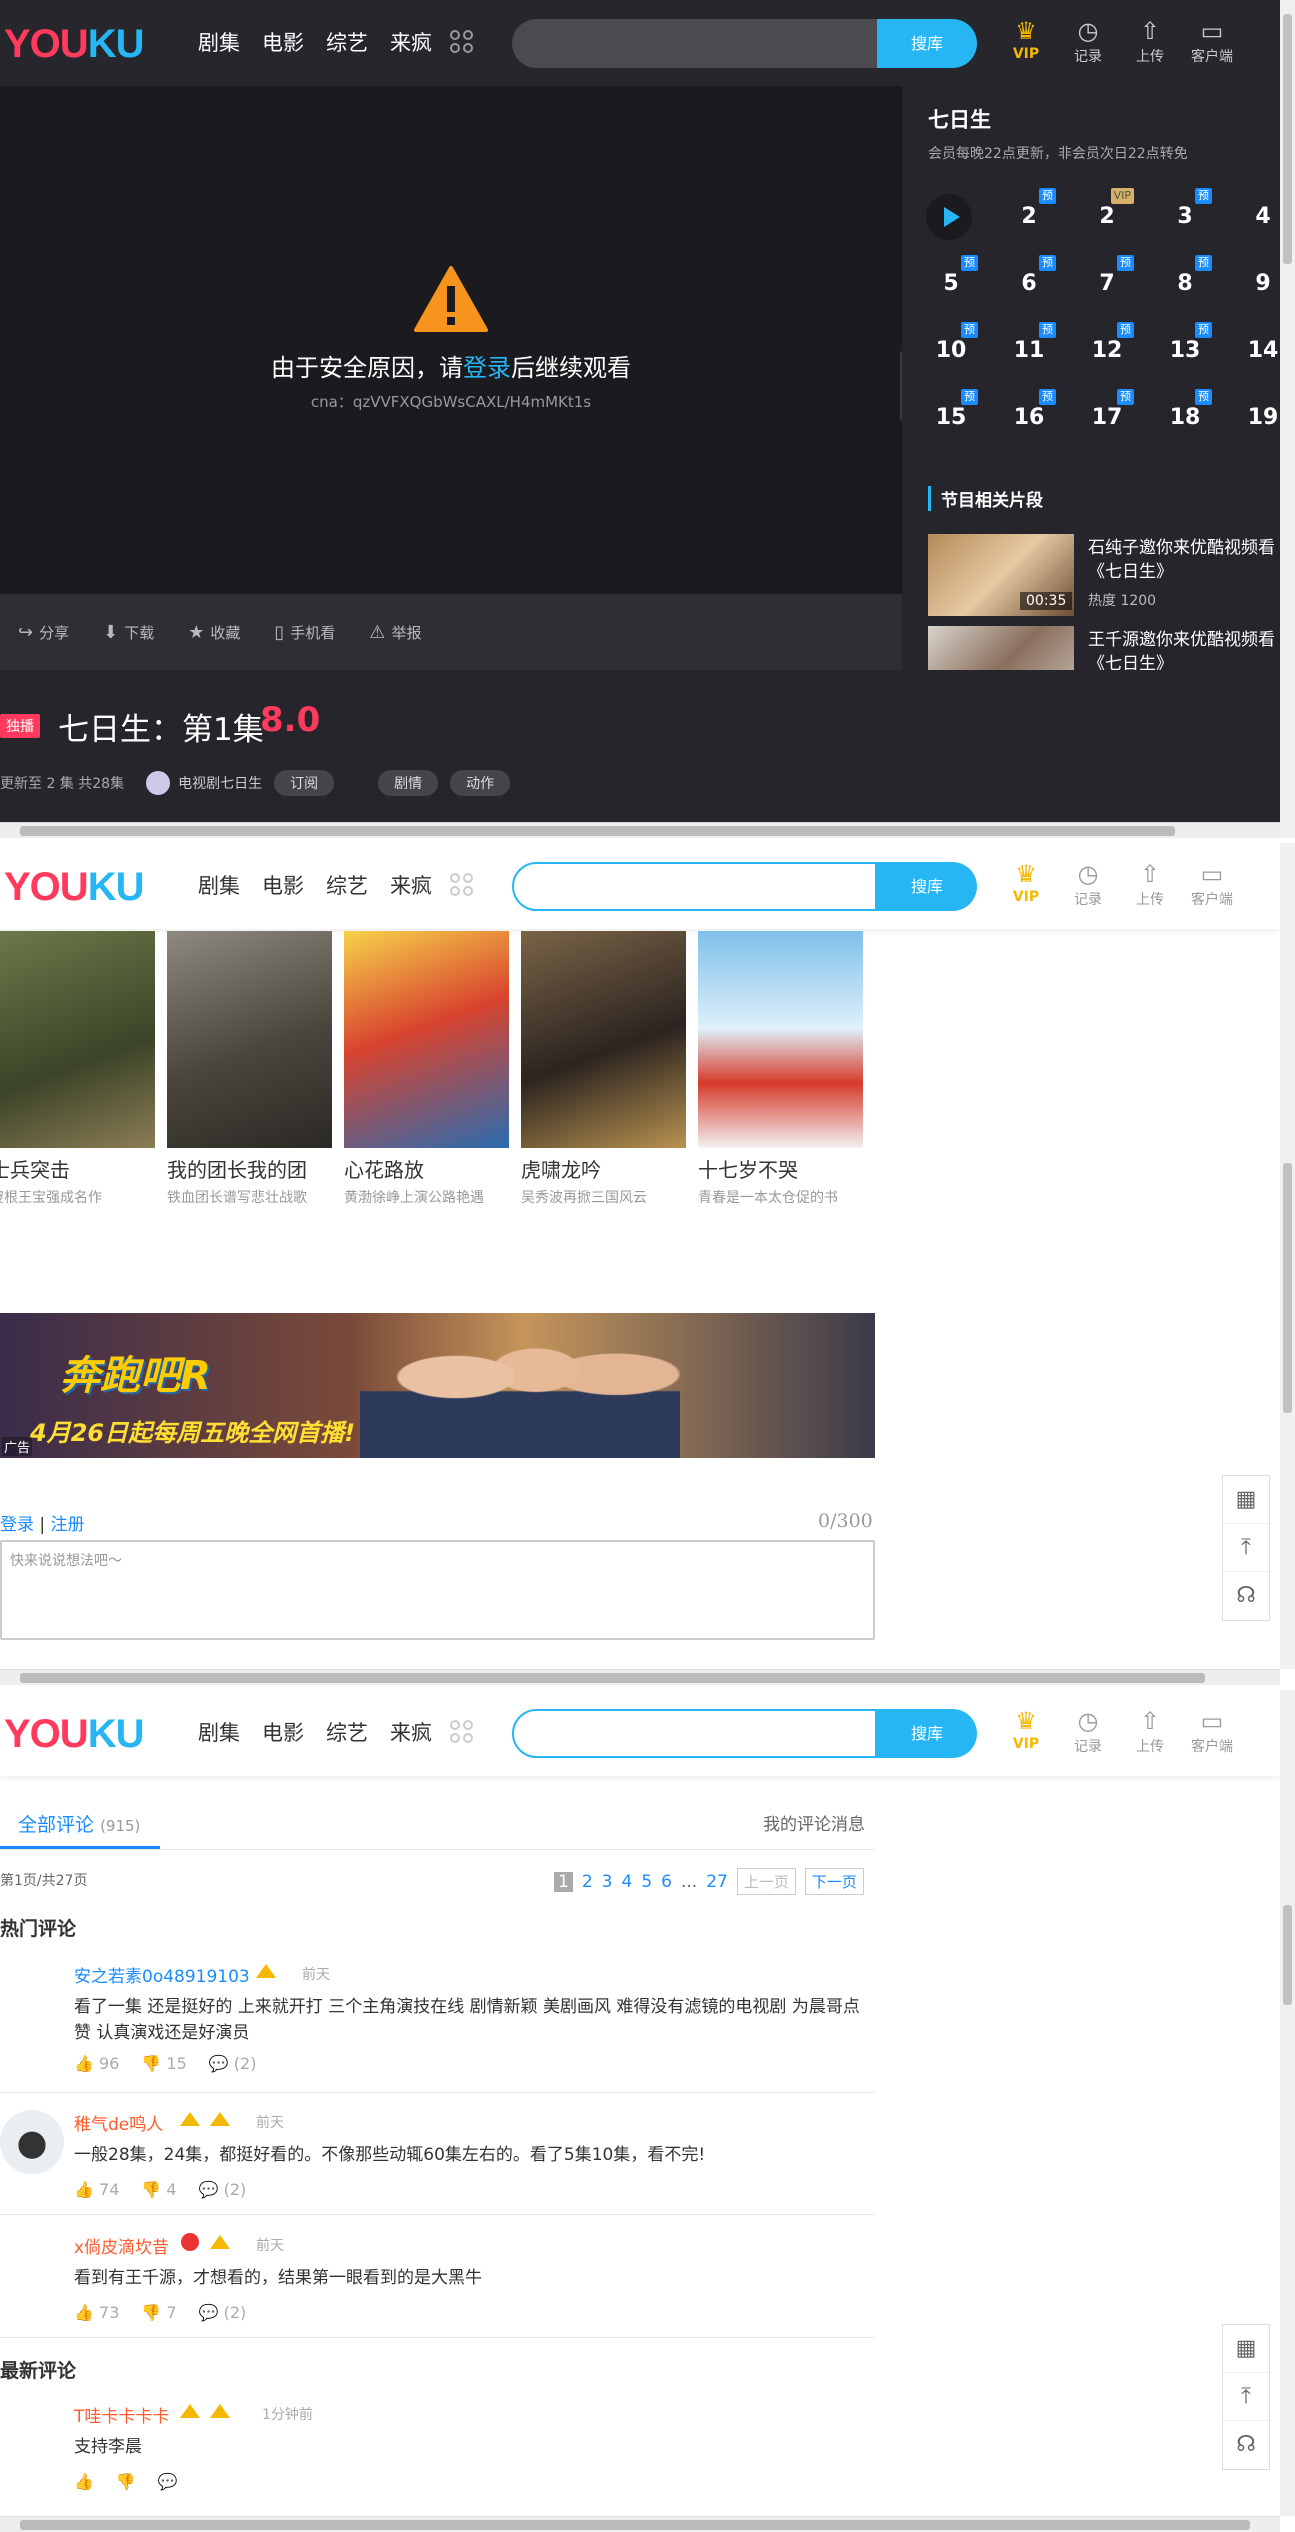  I want to click on reply-button: 💬, so click(168, 2481).